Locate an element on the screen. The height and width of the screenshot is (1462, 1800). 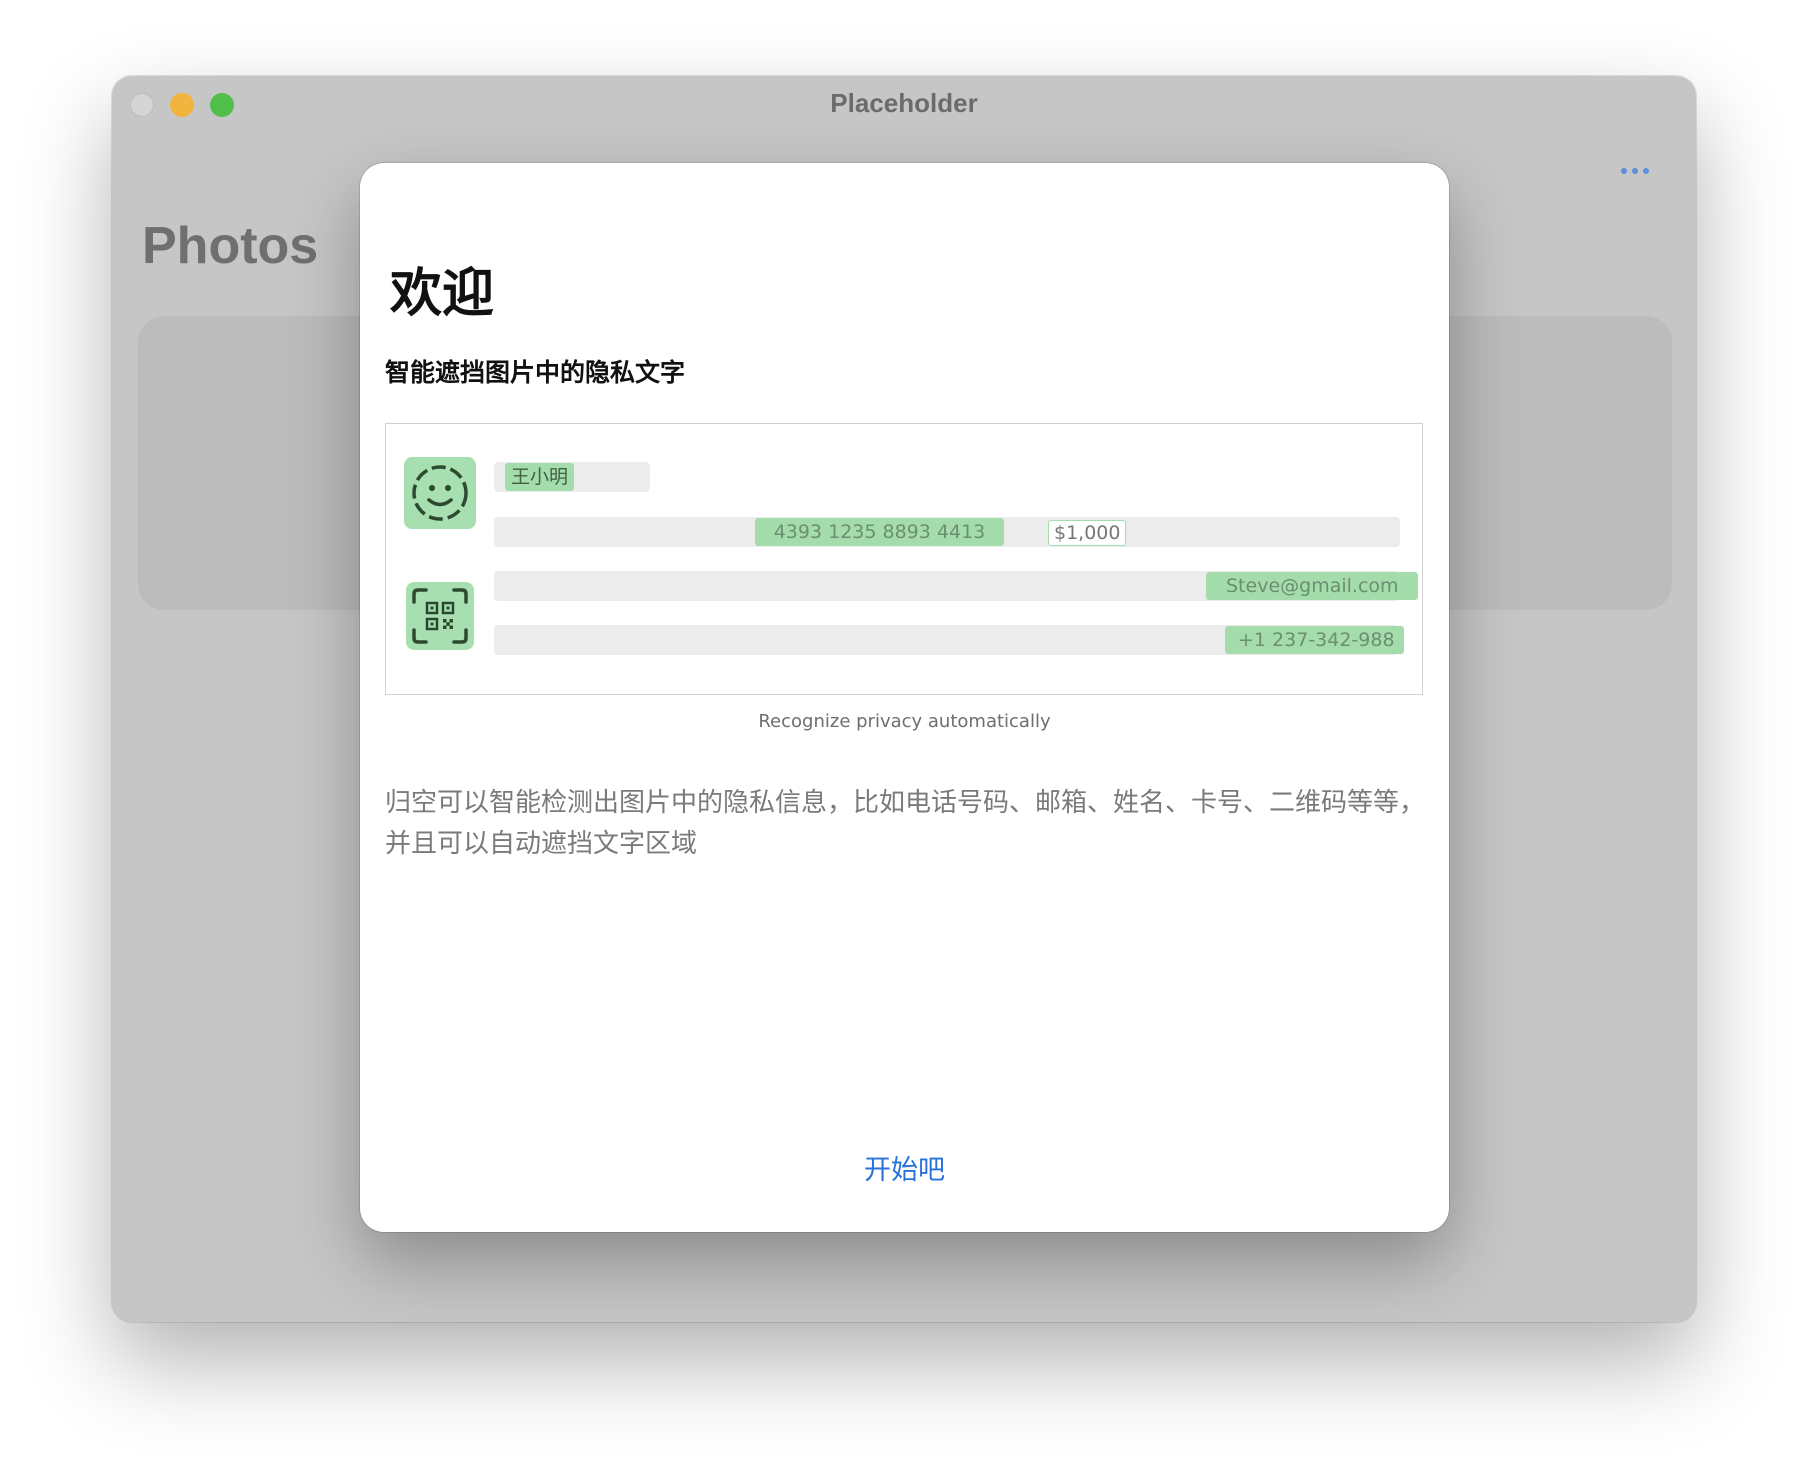
window-title: Placeholder is located at coordinates (904, 103).